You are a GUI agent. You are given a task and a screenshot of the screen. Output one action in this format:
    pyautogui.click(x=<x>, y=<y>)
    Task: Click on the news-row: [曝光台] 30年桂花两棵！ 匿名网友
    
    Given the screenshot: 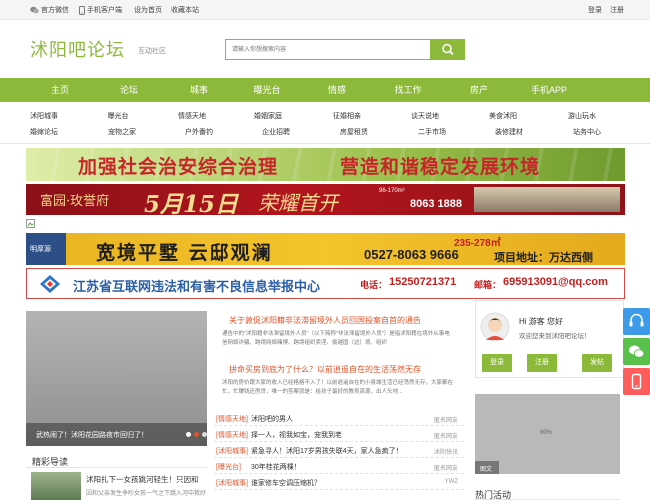 What is the action you would take?
    pyautogui.click(x=339, y=466)
    